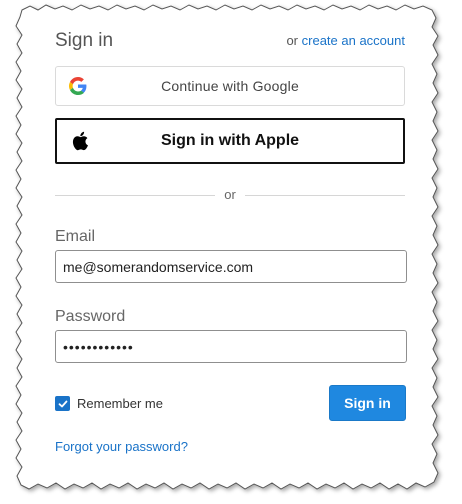  What do you see at coordinates (367, 403) in the screenshot?
I see `sign-in-button: Sign in` at bounding box center [367, 403].